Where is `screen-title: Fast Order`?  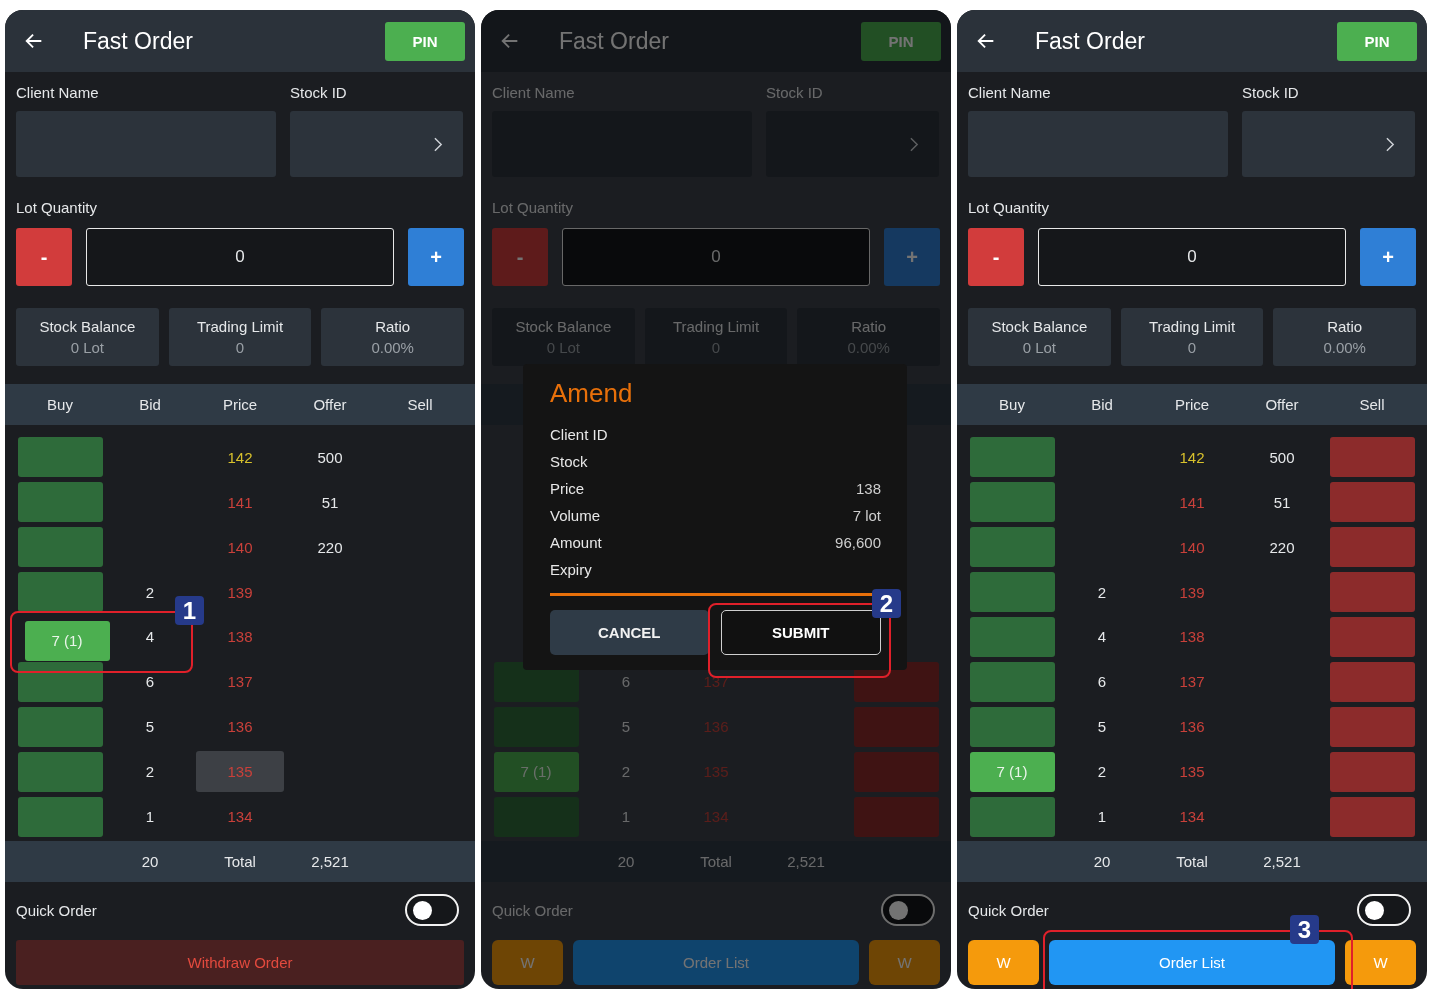
screen-title: Fast Order is located at coordinates (138, 41).